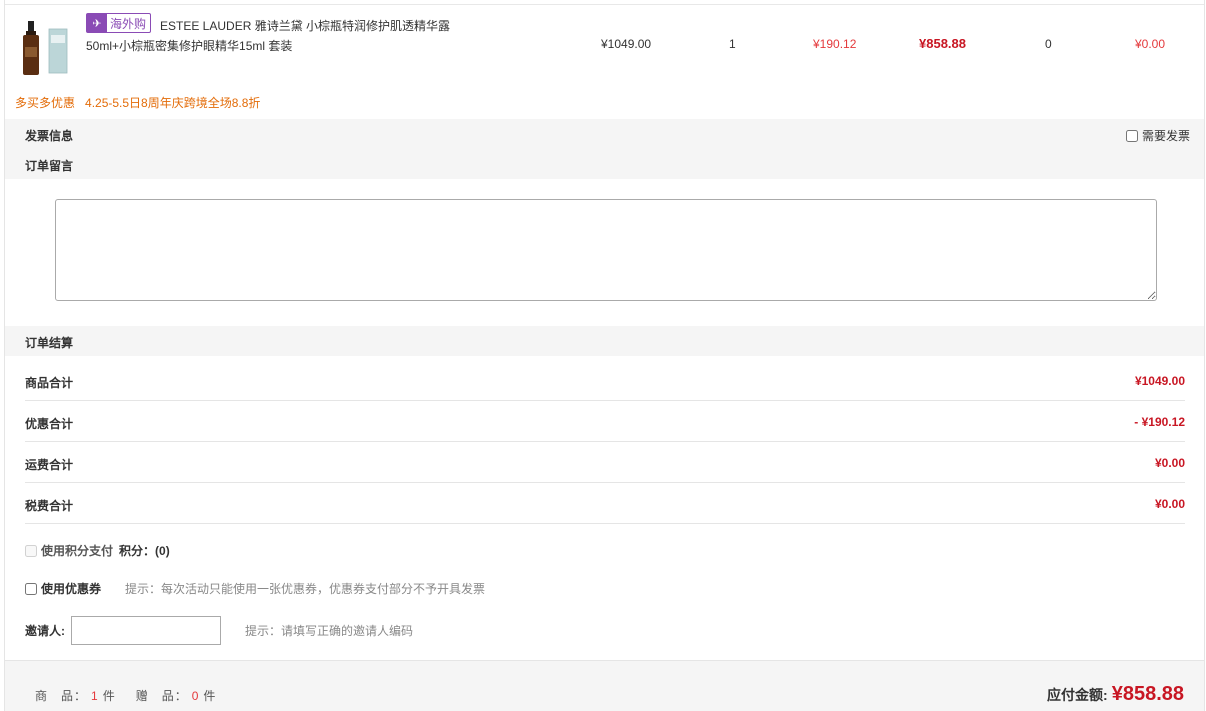 The image size is (1206, 711). Describe the element at coordinates (49, 383) in the screenshot. I see `summary-label: 商品合计` at that location.